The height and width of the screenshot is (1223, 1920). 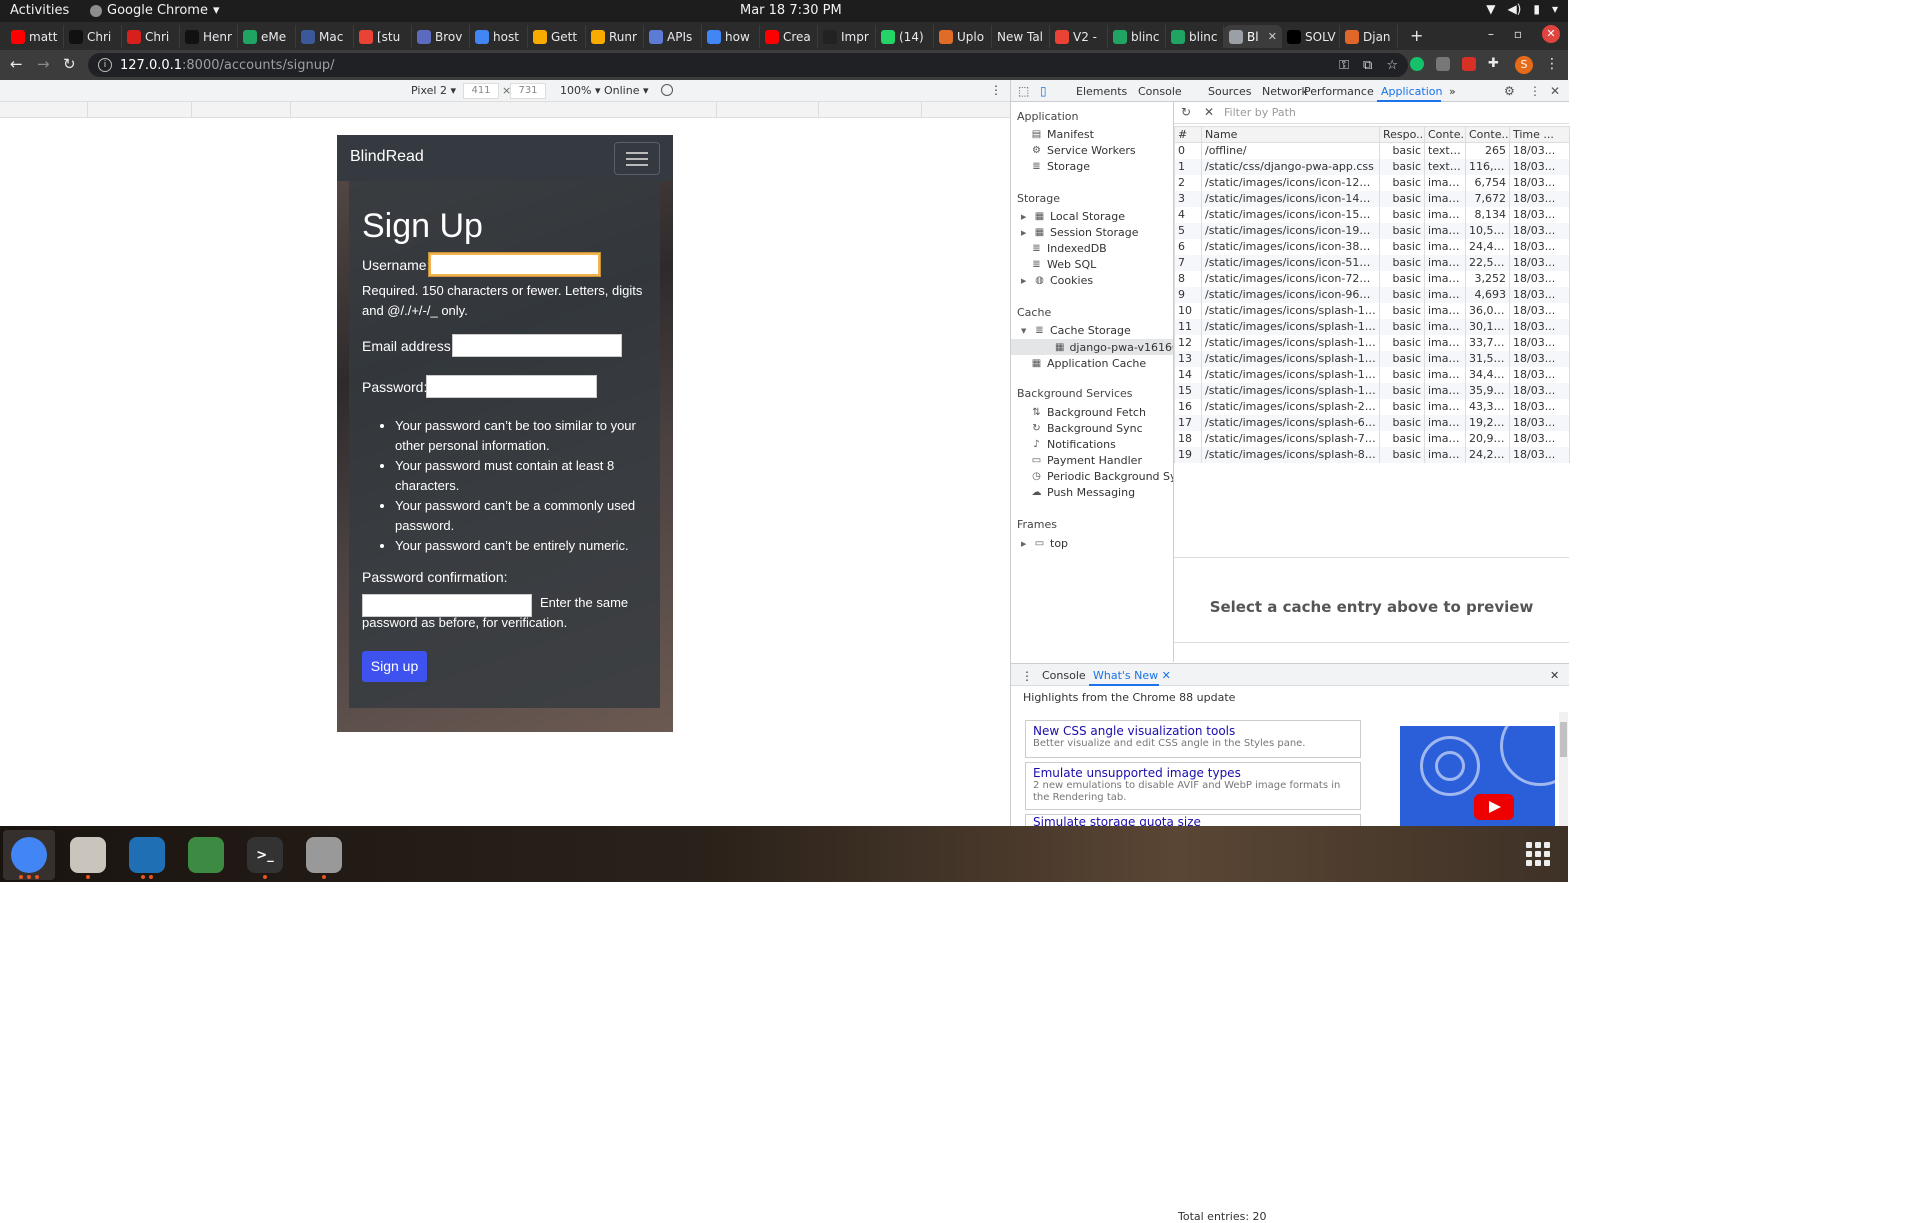 I want to click on tab-sources: Sources, so click(x=1230, y=91).